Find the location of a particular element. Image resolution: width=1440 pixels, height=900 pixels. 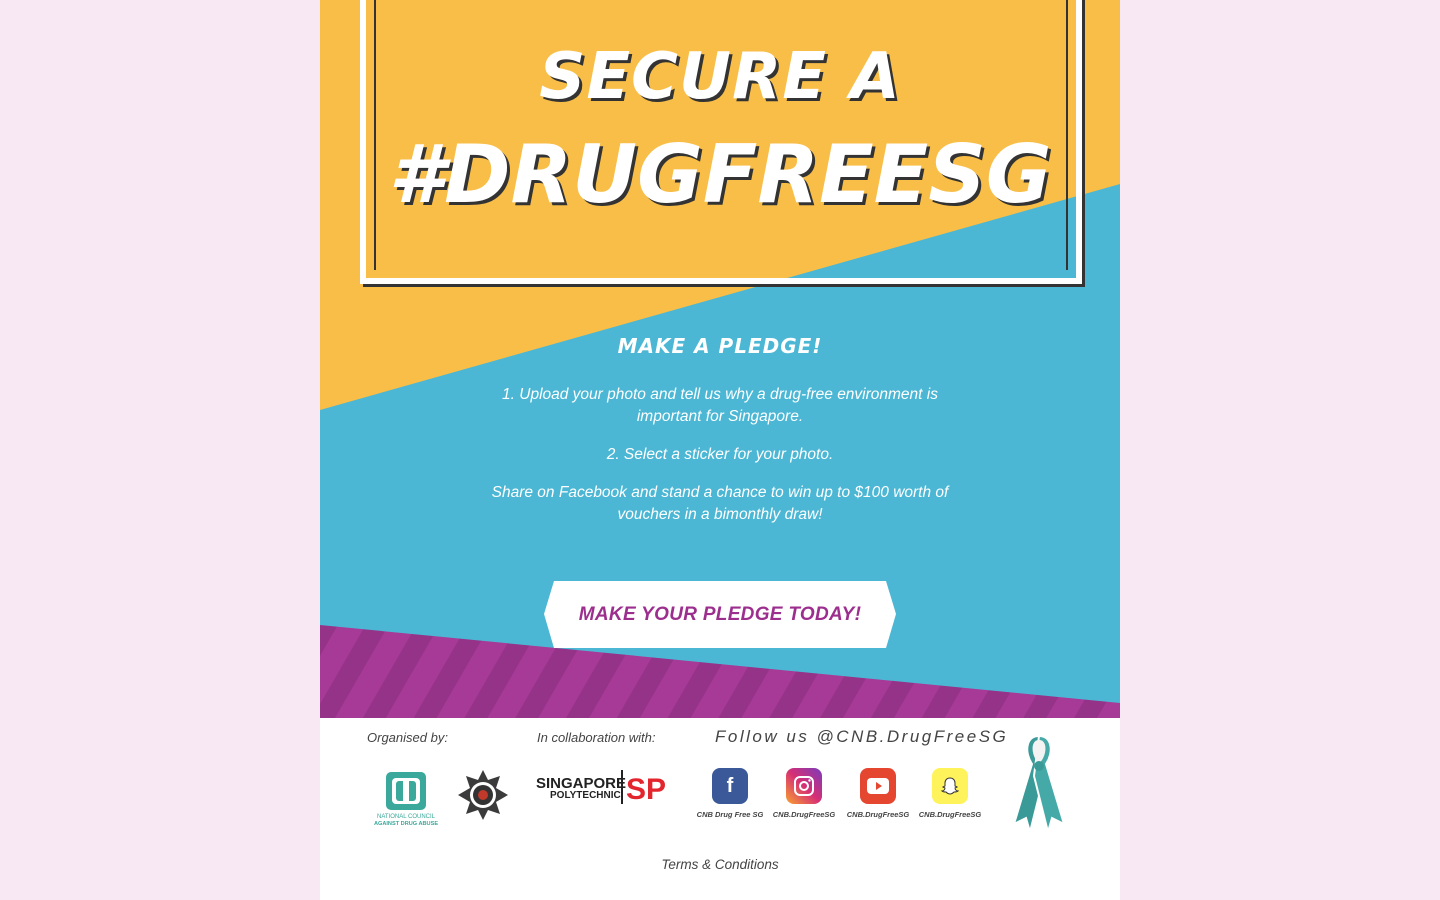

snapchat-icon is located at coordinates (950, 786).